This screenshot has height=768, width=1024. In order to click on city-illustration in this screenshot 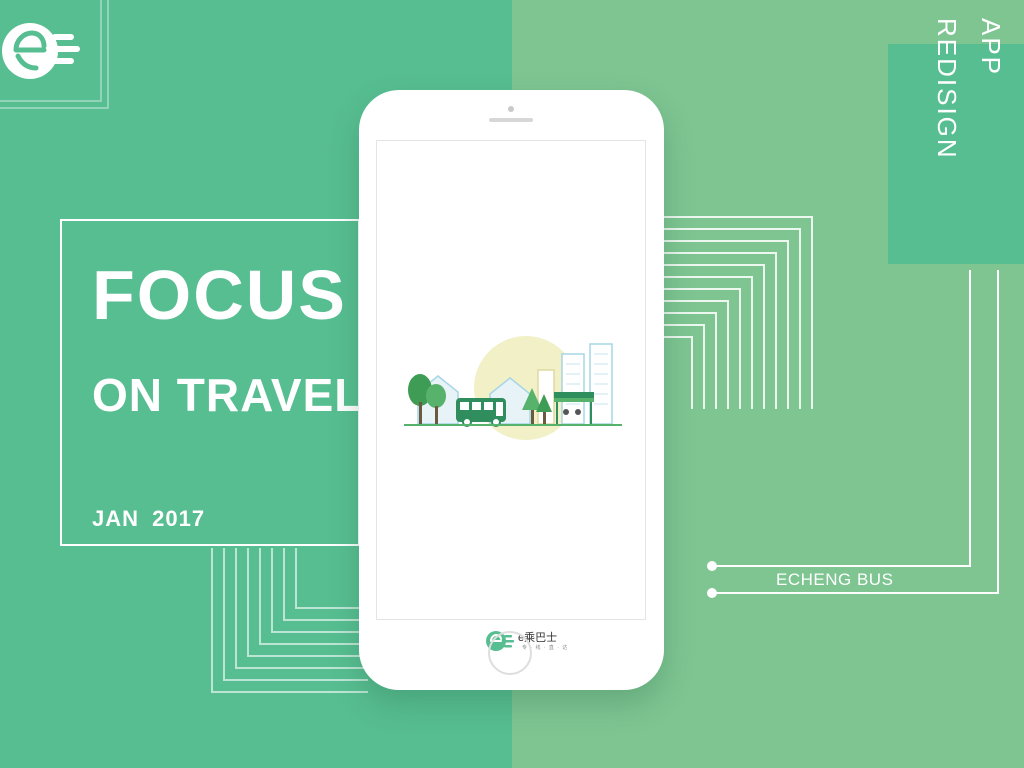, I will do `click(513, 388)`.